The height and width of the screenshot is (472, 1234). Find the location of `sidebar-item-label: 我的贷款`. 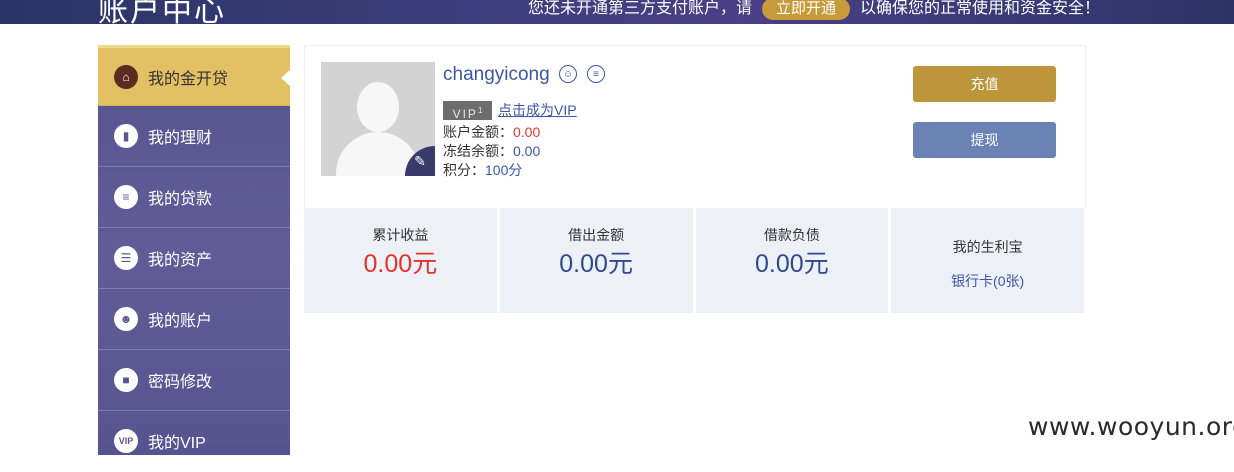

sidebar-item-label: 我的贷款 is located at coordinates (180, 199).